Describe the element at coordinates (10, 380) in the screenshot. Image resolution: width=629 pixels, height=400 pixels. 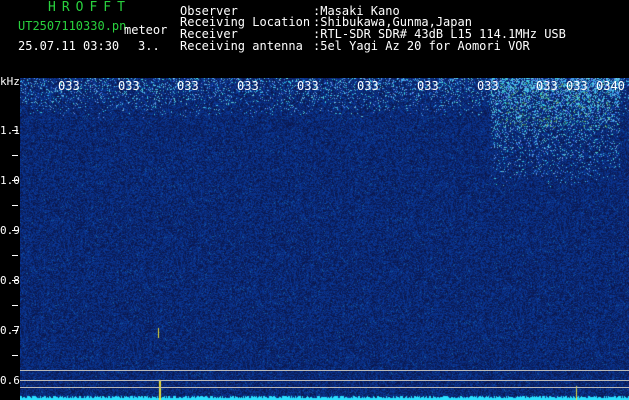
I see `y-tick-label: 0.6` at that location.